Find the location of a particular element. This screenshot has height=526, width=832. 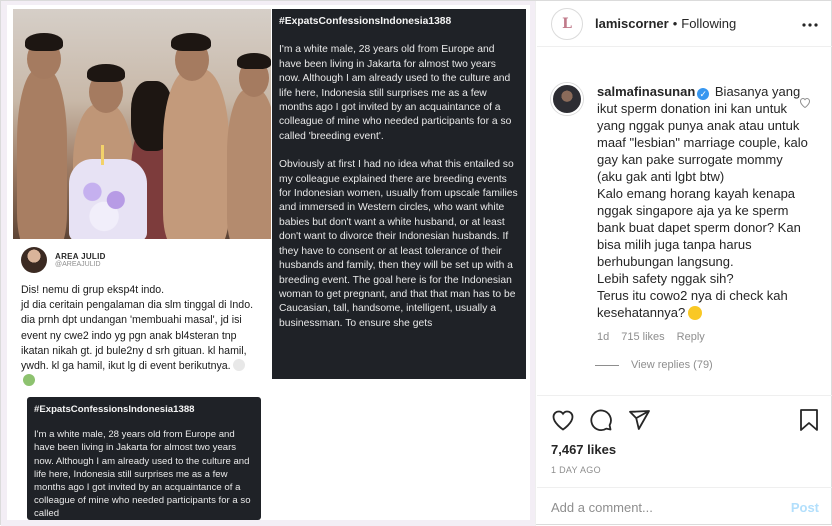

replies-divider is located at coordinates (607, 365).